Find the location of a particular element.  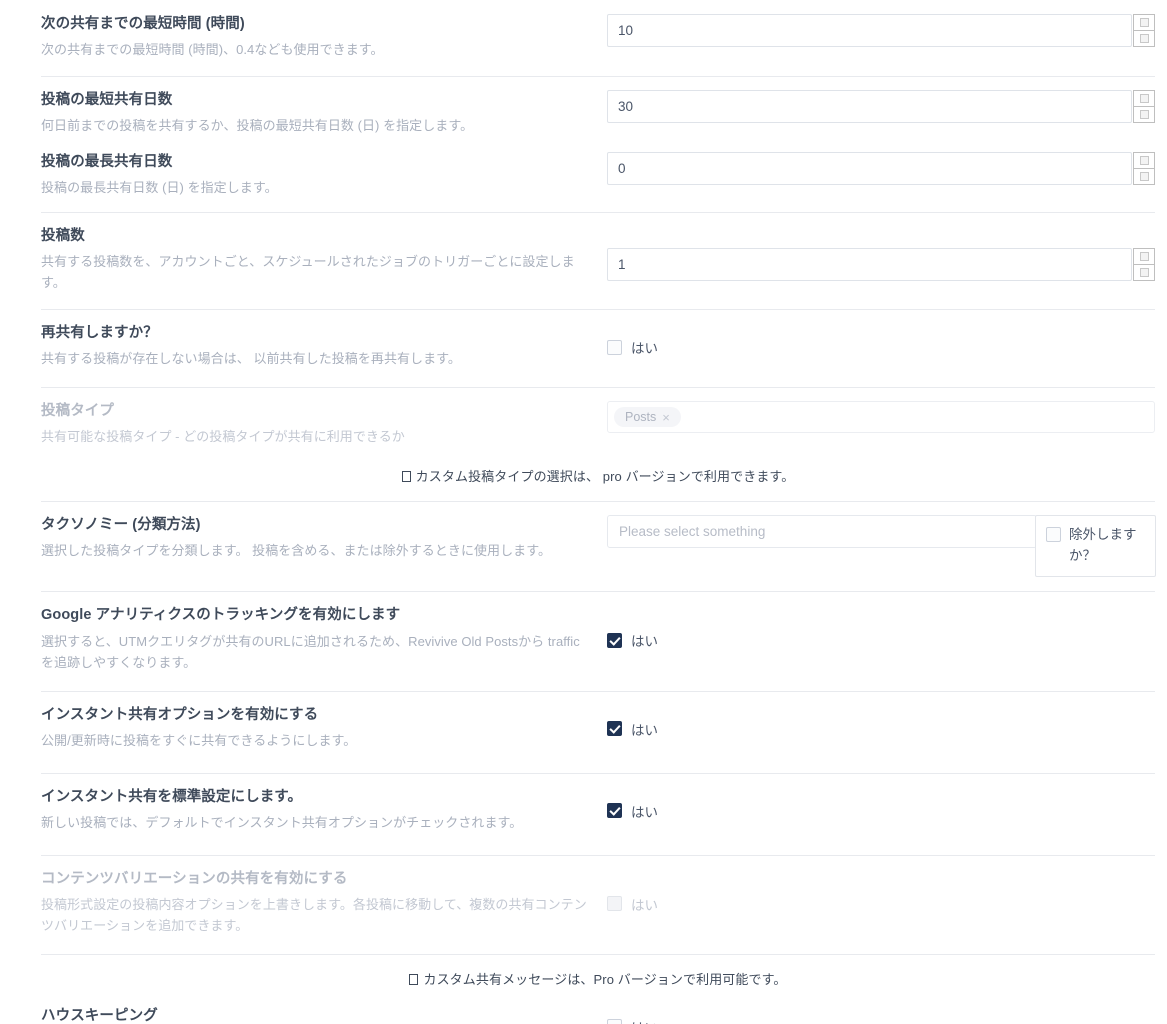

number-of-posts-input is located at coordinates (869, 265).